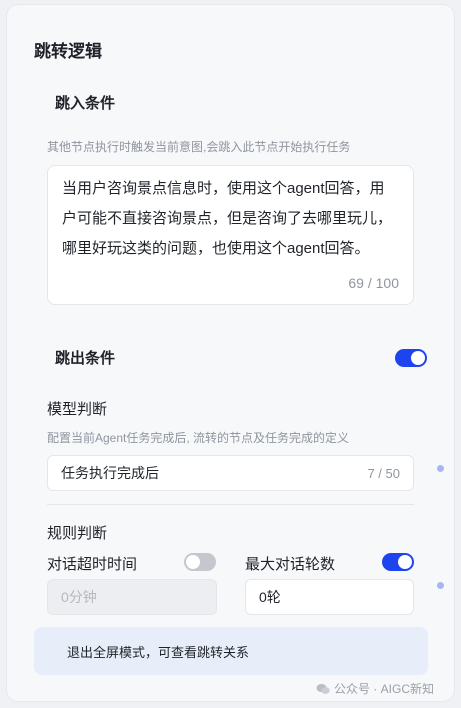 This screenshot has width=461, height=708. What do you see at coordinates (290, 564) in the screenshot?
I see `max-turns-label: 最大对话轮数` at bounding box center [290, 564].